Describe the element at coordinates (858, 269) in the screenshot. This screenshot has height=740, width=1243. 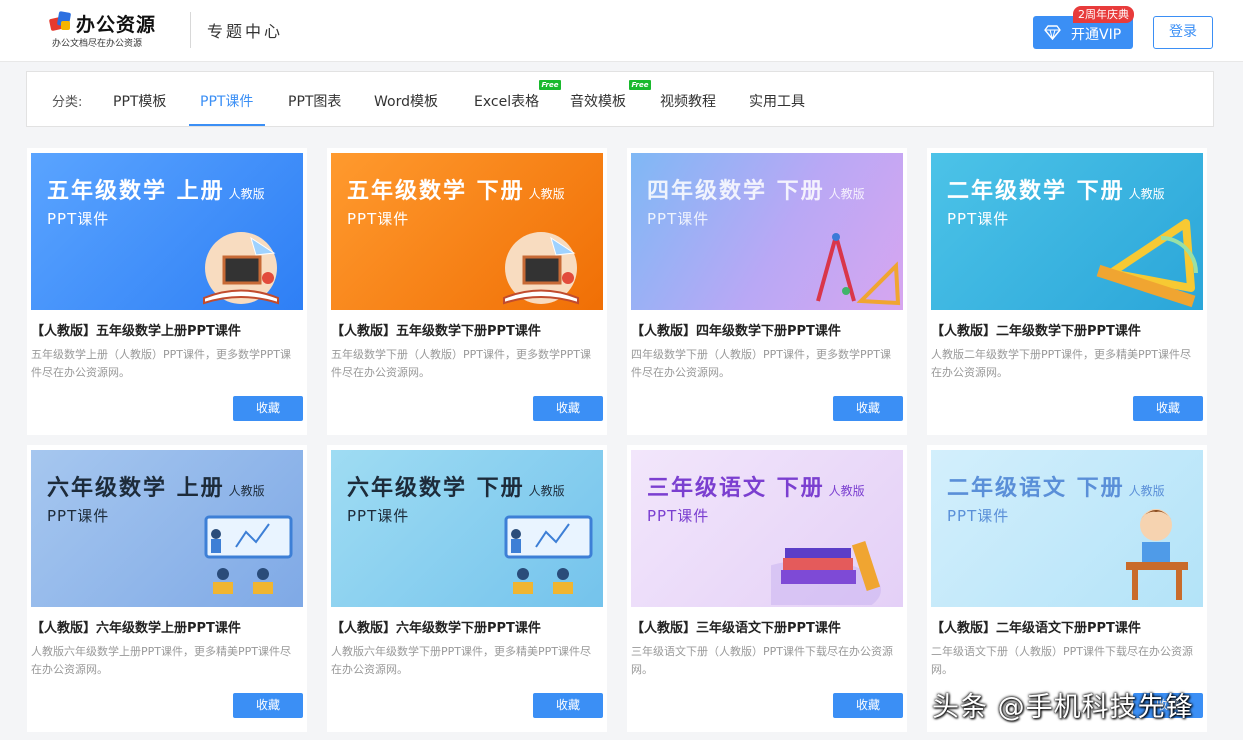
I see `compass-triangle-illustration` at that location.